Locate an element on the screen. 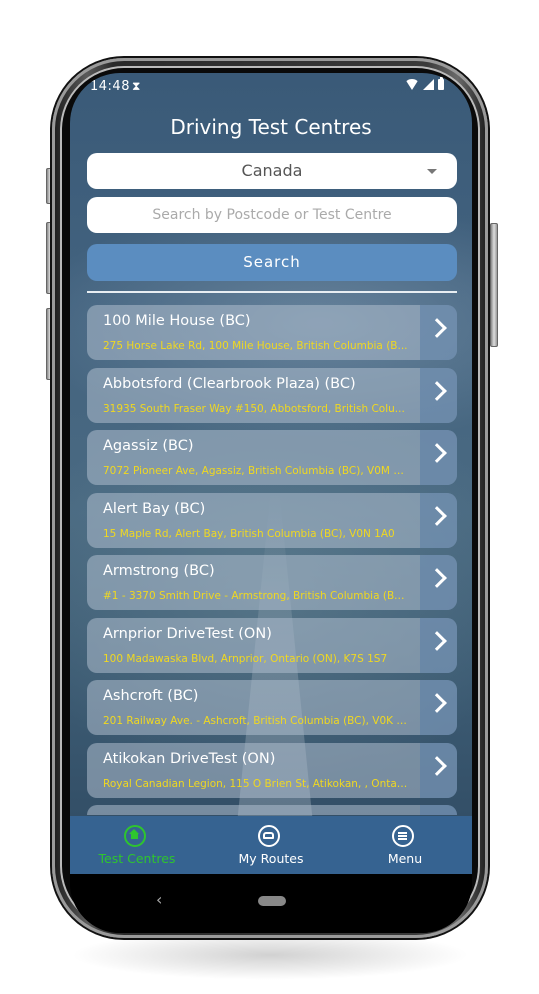 The width and height of the screenshot is (539, 994). page-title: Driving Test Centres is located at coordinates (271, 127).